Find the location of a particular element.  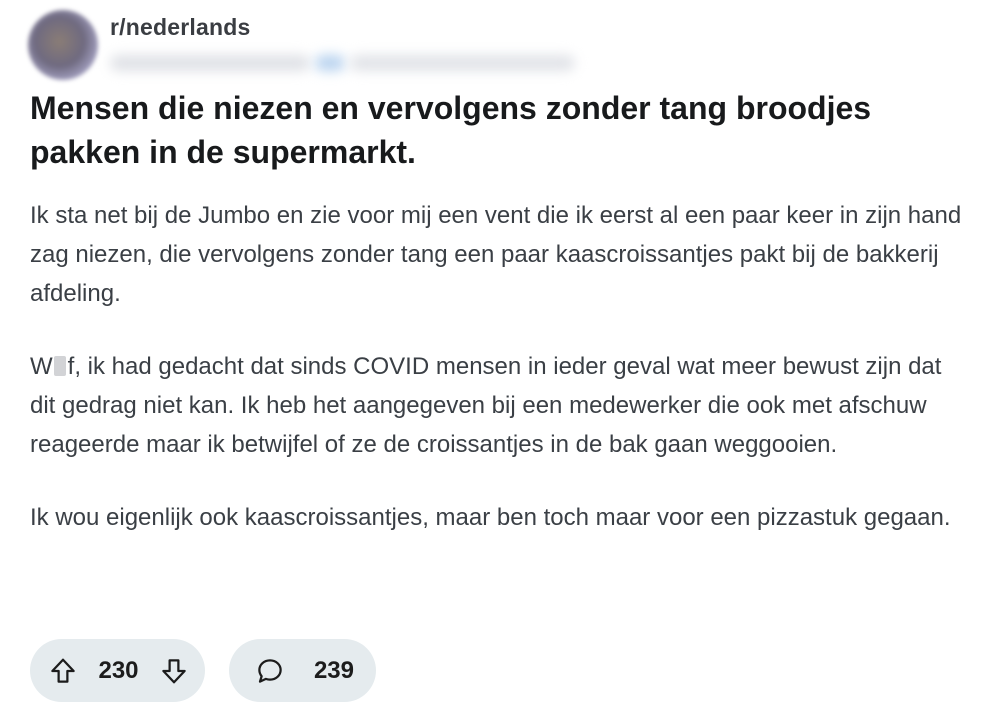

upvote-button is located at coordinates (63, 671).